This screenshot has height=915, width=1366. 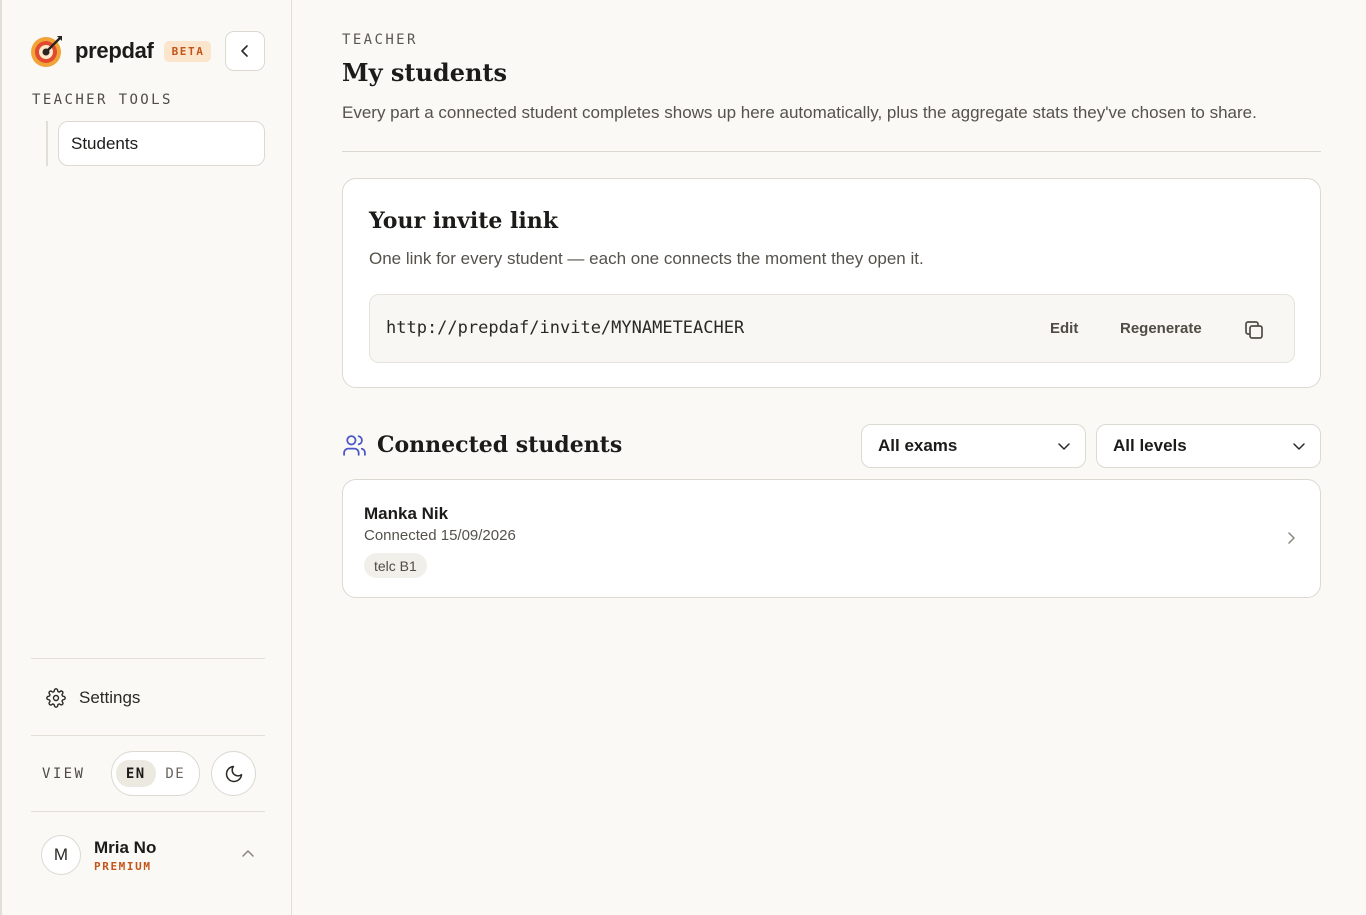 What do you see at coordinates (1291, 538) in the screenshot?
I see `chevron-right-icon` at bounding box center [1291, 538].